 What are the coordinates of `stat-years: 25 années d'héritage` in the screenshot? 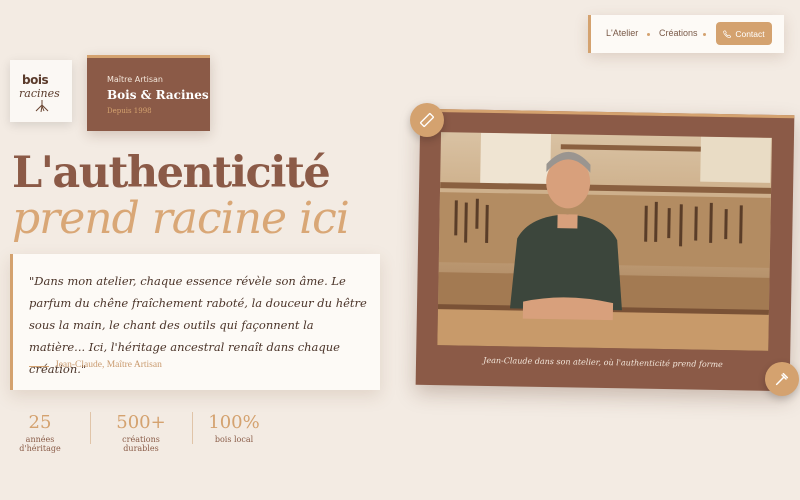 It's located at (40, 432).